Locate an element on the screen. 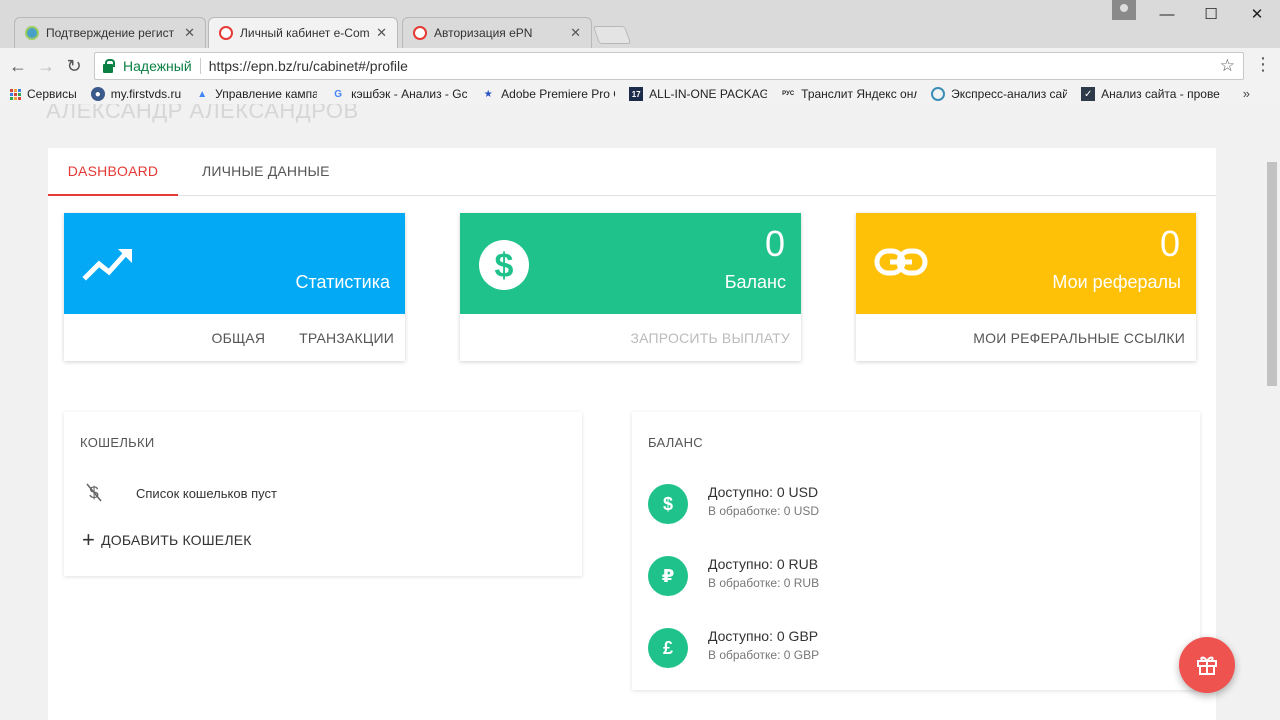 The image size is (1280, 720). browser-tab-auth: Авторизация ePN ✕ is located at coordinates (497, 32).